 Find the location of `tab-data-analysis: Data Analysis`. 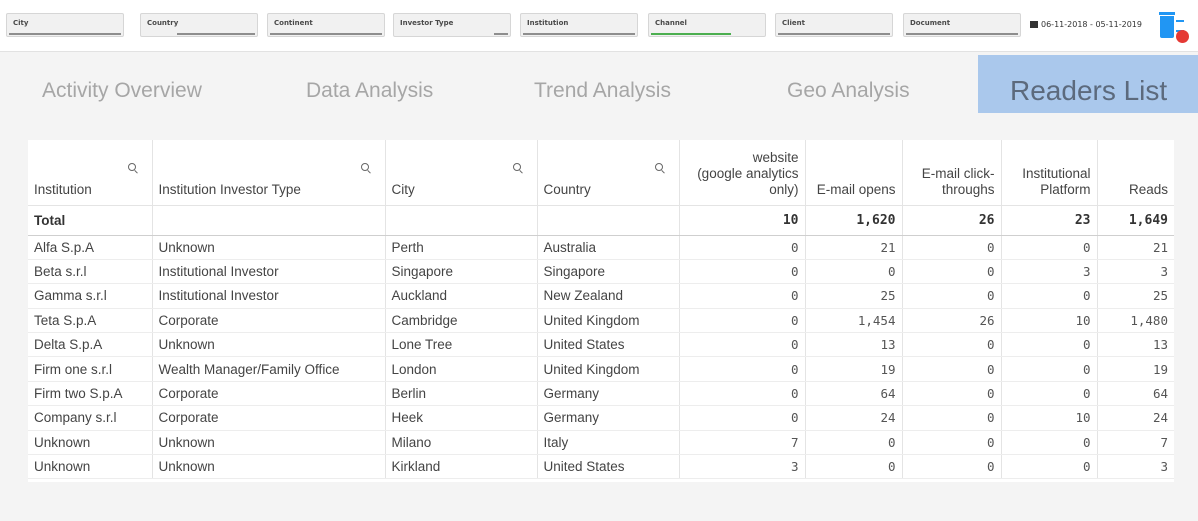

tab-data-analysis: Data Analysis is located at coordinates (396, 84).